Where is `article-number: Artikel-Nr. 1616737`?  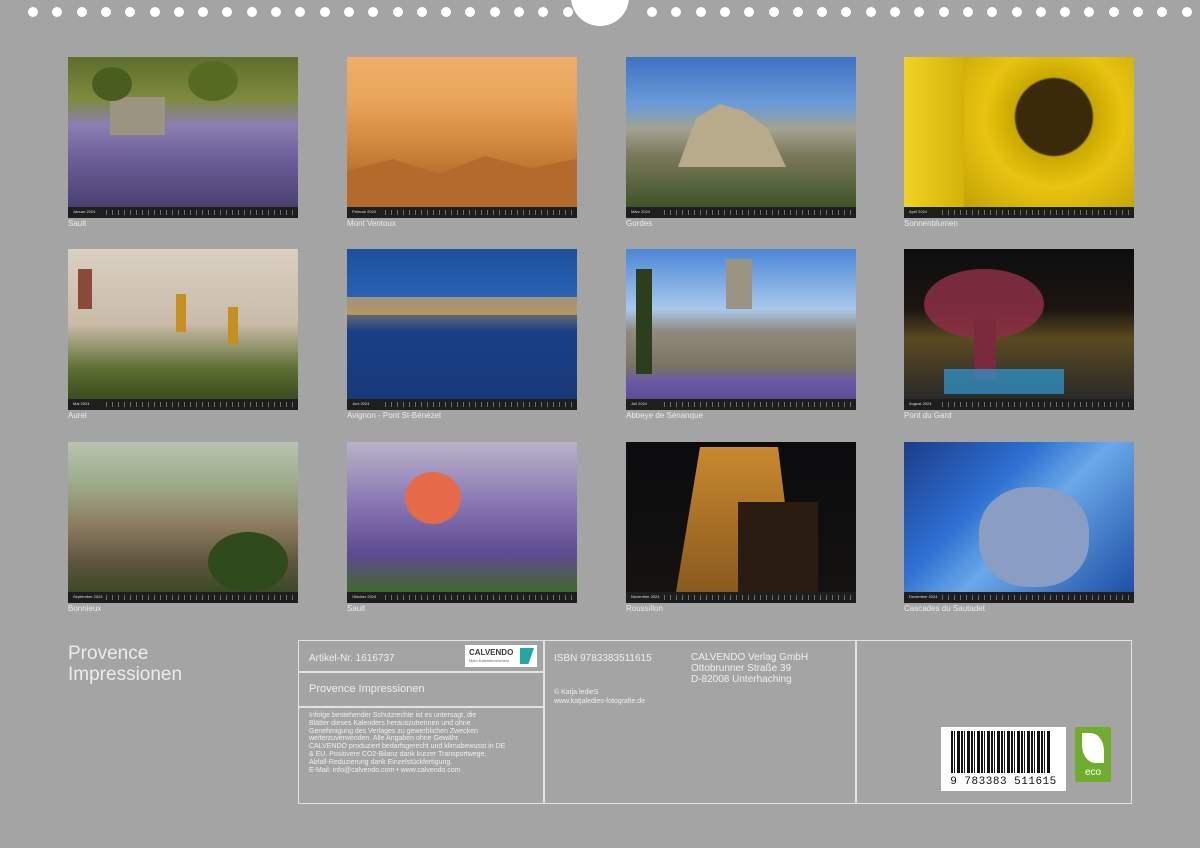
article-number: Artikel-Nr. 1616737 is located at coordinates (352, 658).